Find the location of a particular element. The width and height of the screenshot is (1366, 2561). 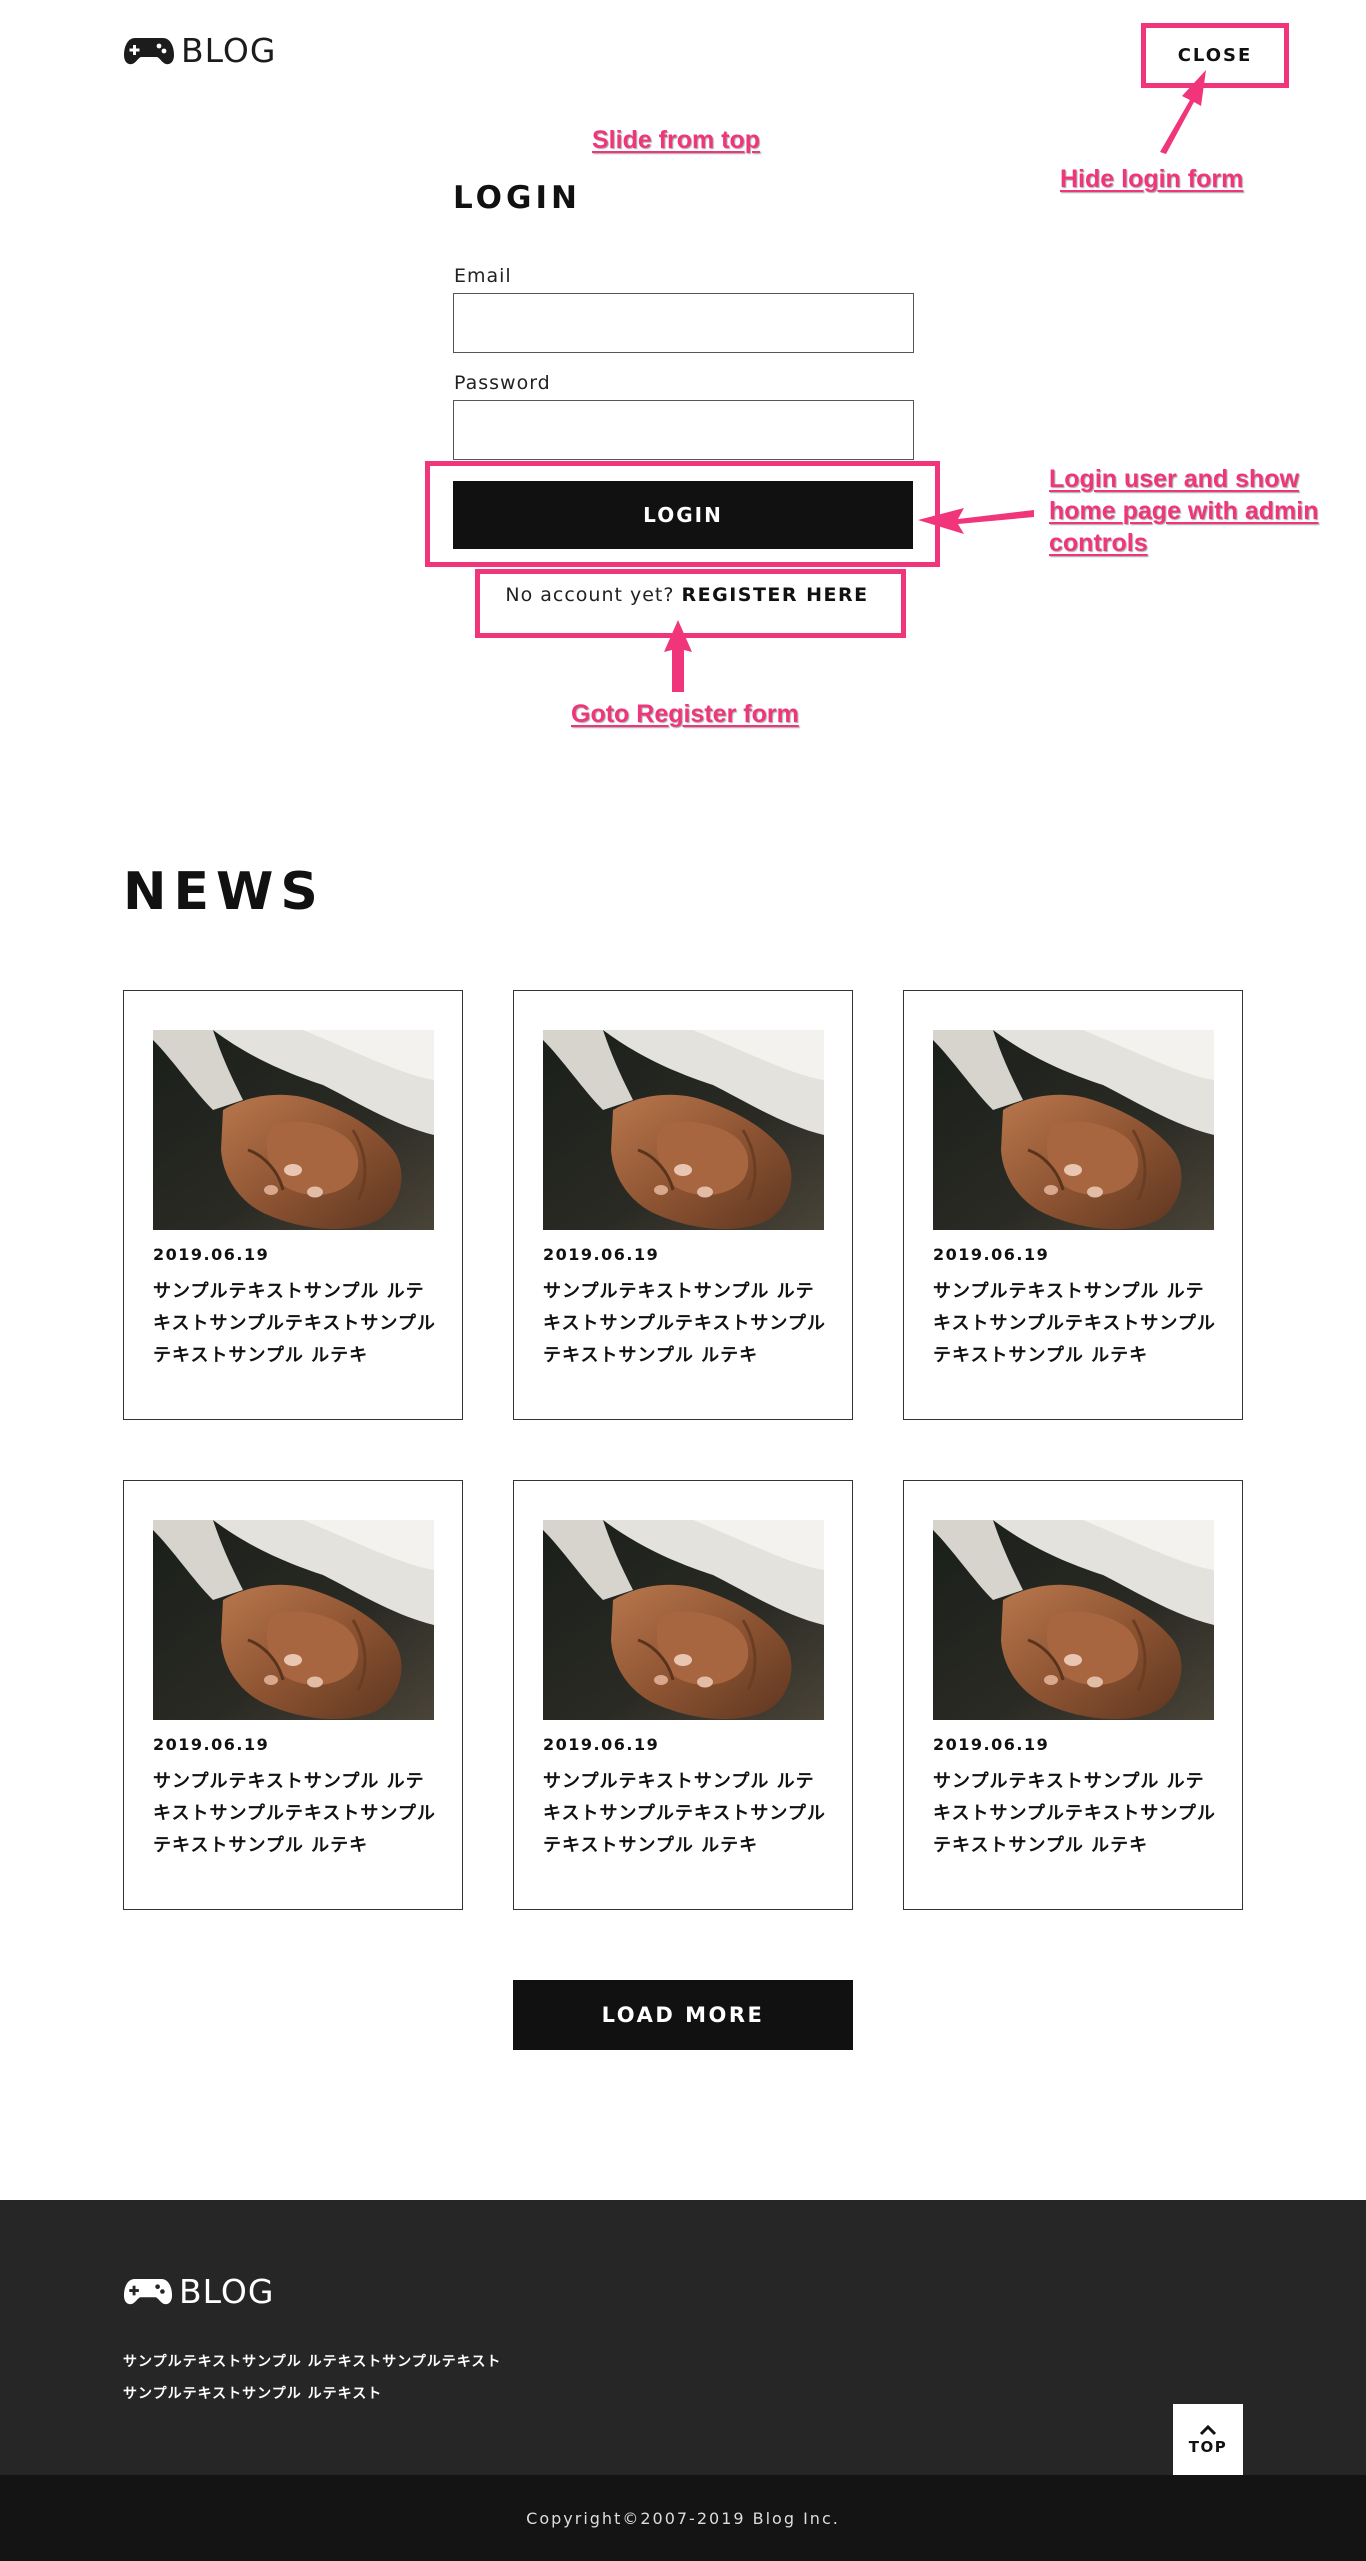

news-heading: NEWS is located at coordinates (224, 892).